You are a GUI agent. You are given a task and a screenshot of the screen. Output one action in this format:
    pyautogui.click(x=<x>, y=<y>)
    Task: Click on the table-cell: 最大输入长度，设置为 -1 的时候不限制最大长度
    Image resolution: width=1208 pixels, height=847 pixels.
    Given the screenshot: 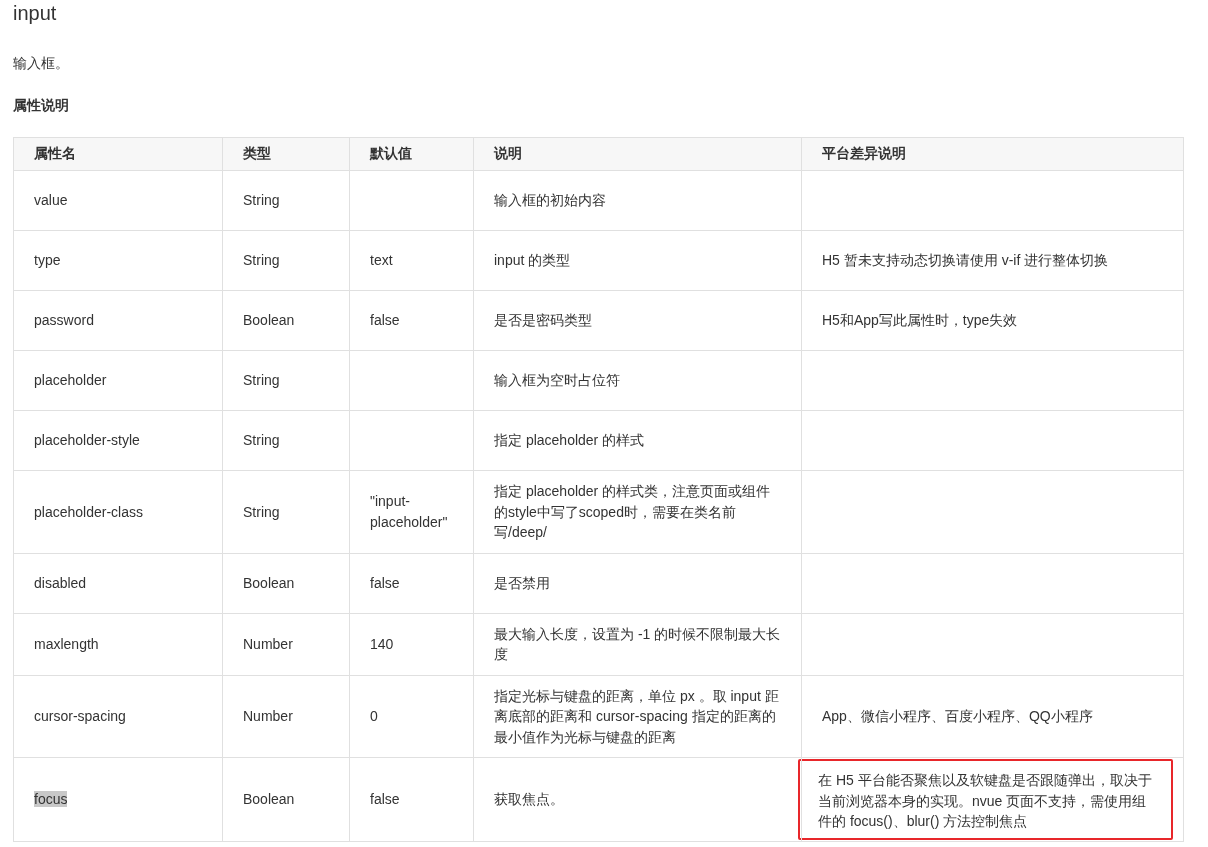 What is the action you would take?
    pyautogui.click(x=637, y=644)
    